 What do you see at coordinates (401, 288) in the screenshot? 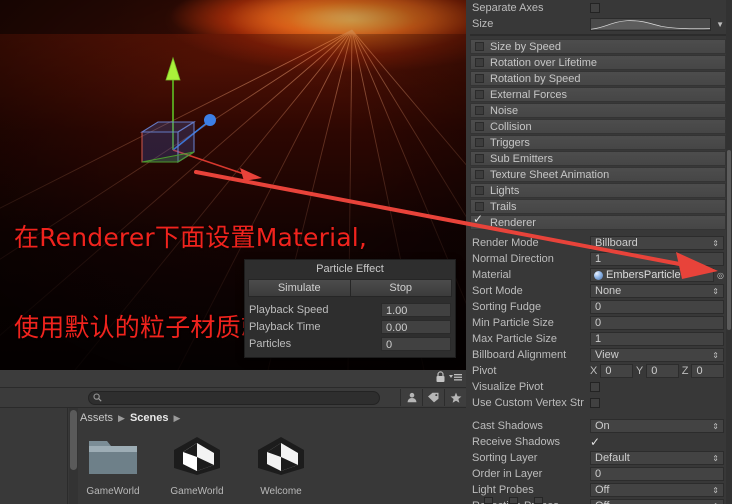
I see `stop-button: Stop` at bounding box center [401, 288].